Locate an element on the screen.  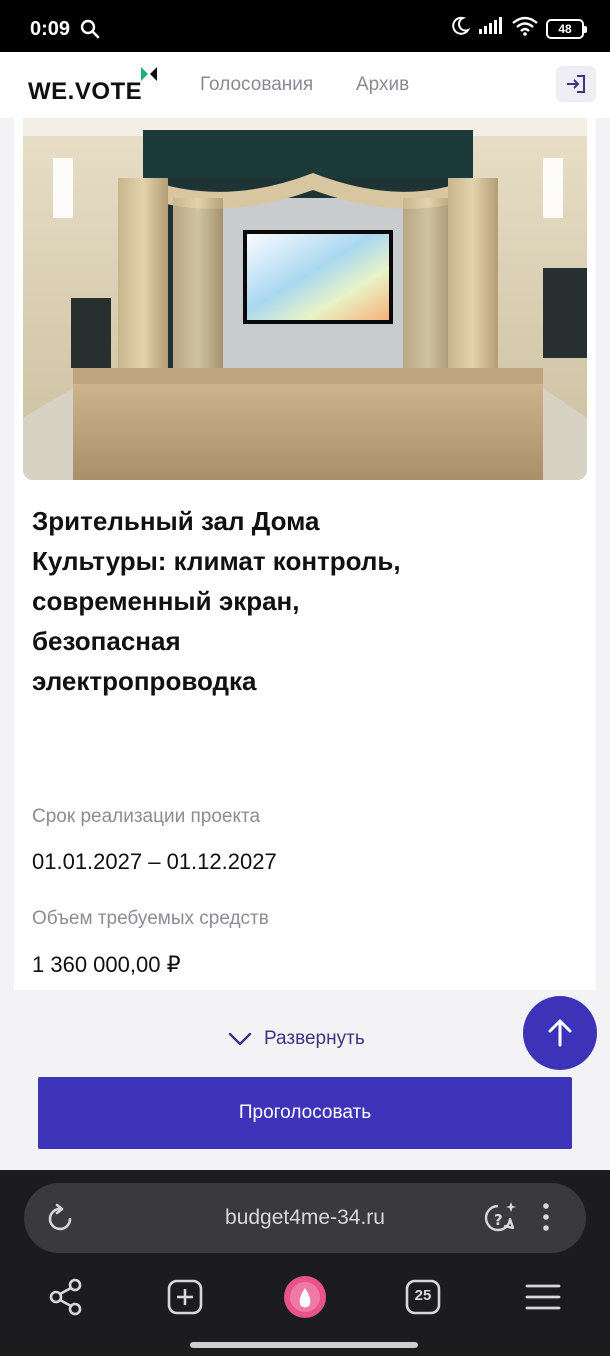
signal-icon is located at coordinates (491, 28).